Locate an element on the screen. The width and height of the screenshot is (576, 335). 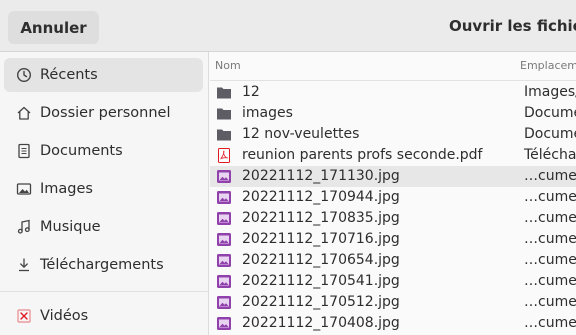
dialog-title: Ouvrir les fichiers is located at coordinates (512, 26).